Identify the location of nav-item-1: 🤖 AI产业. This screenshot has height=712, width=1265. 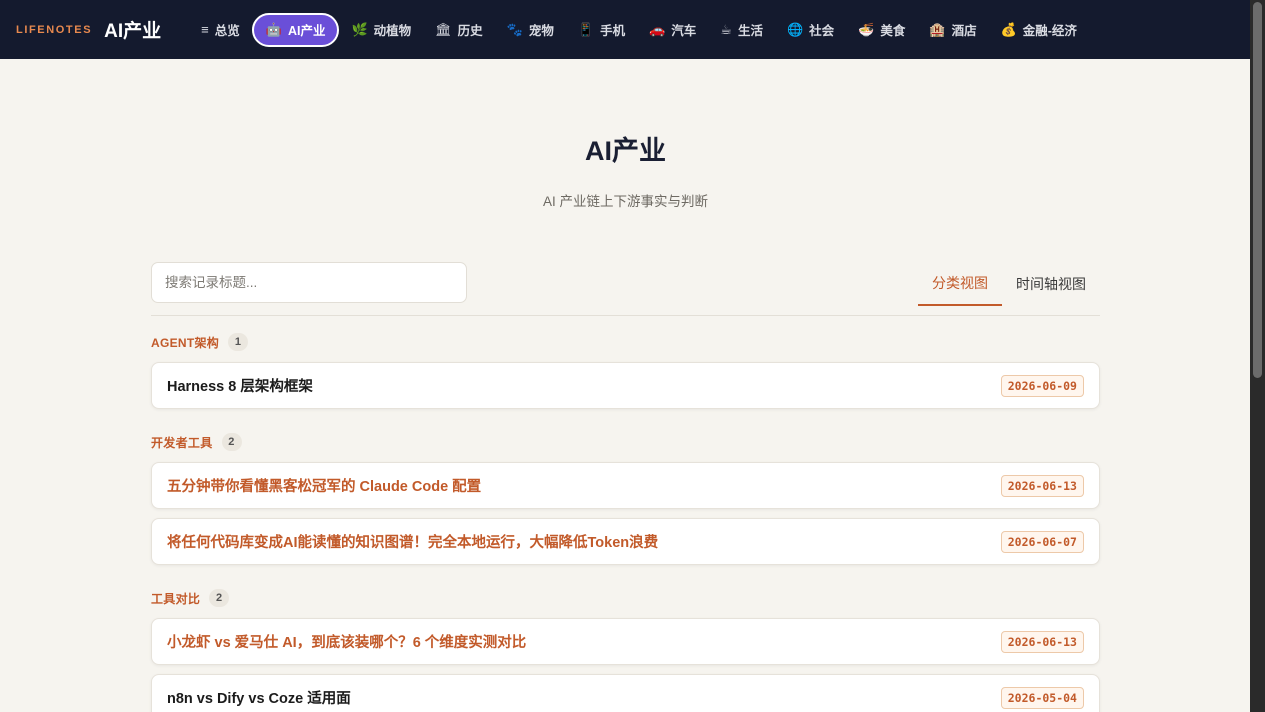
(295, 29).